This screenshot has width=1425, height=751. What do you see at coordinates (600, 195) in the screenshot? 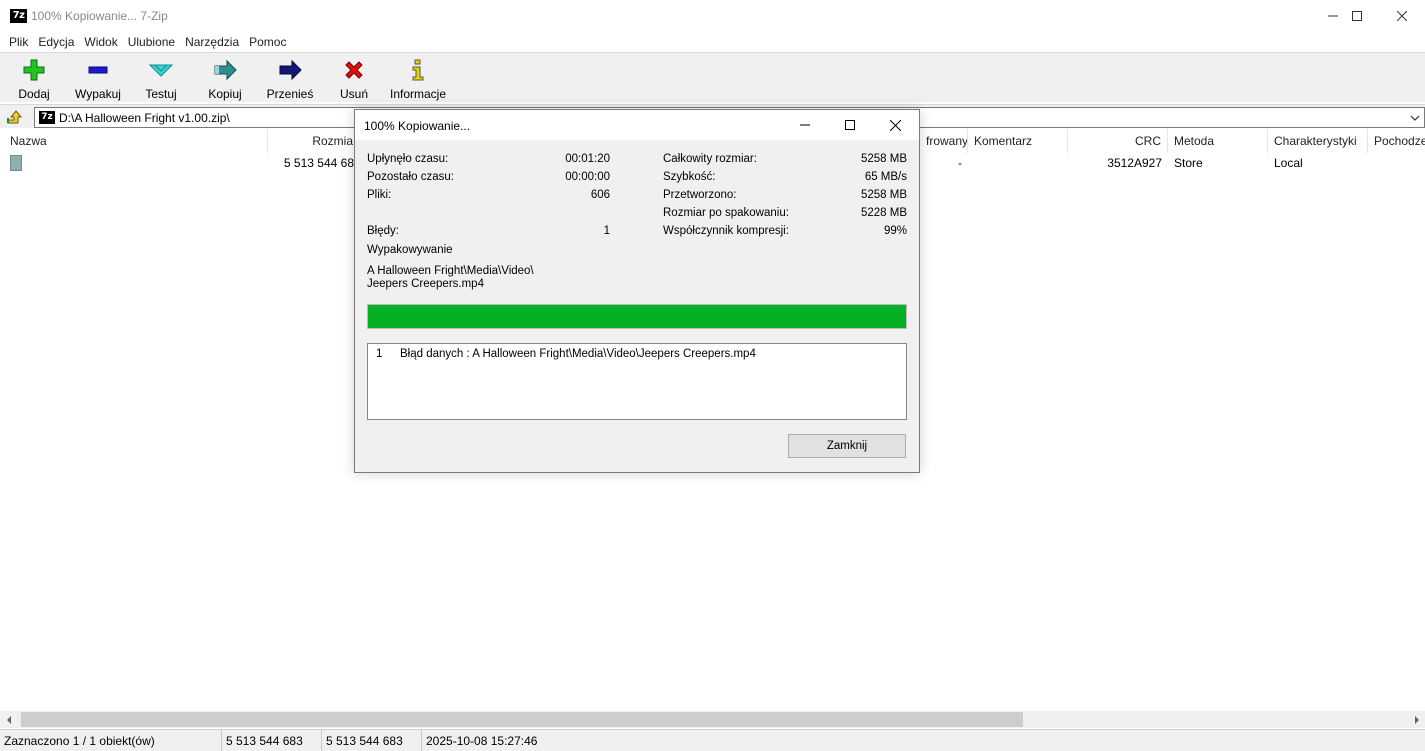
I see `files-value: 606` at bounding box center [600, 195].